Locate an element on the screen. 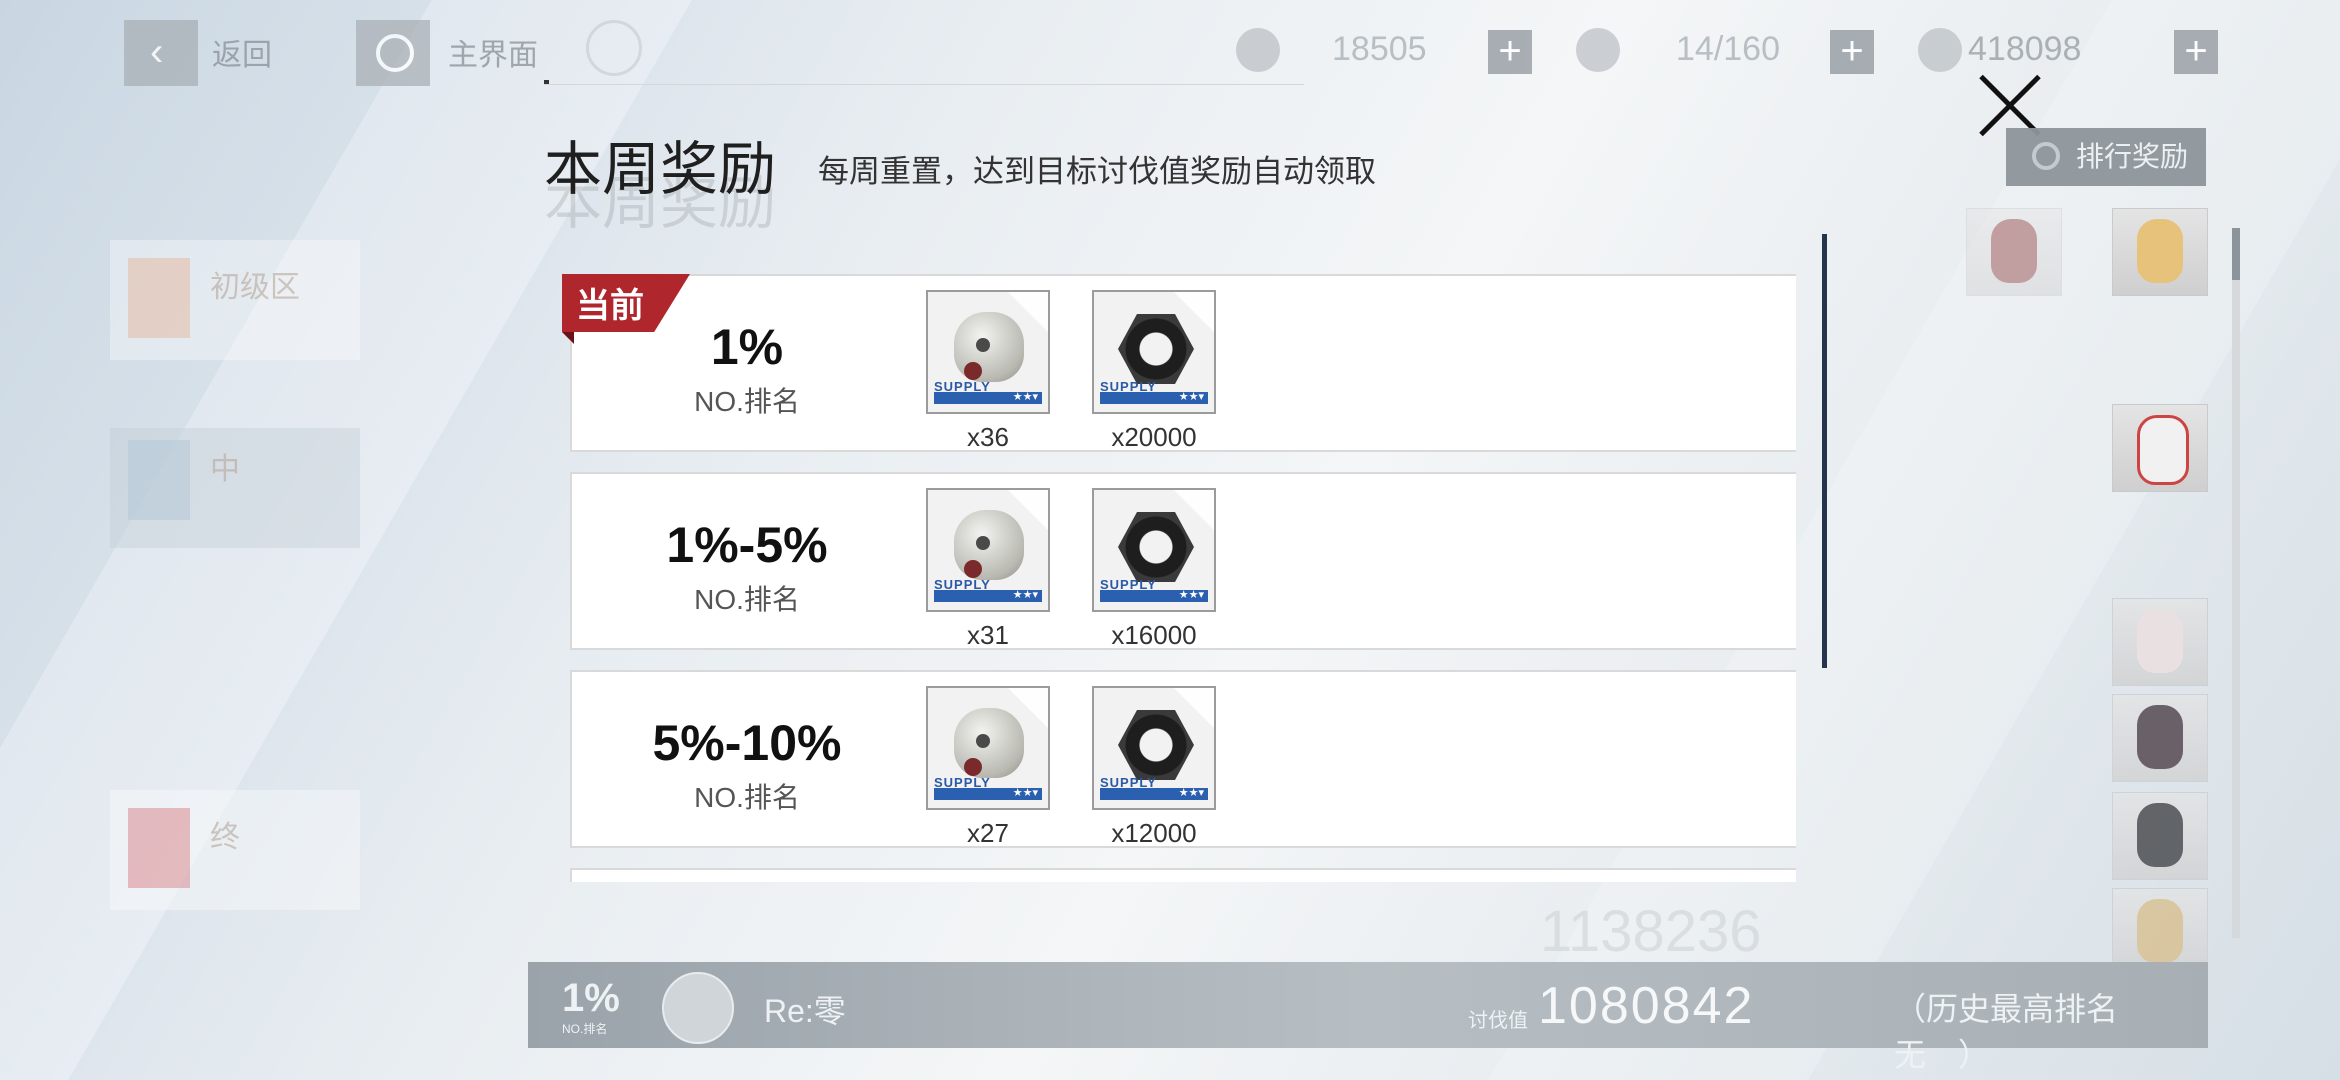 The height and width of the screenshot is (1080, 2340). item-quantity: x31 is located at coordinates (988, 635).